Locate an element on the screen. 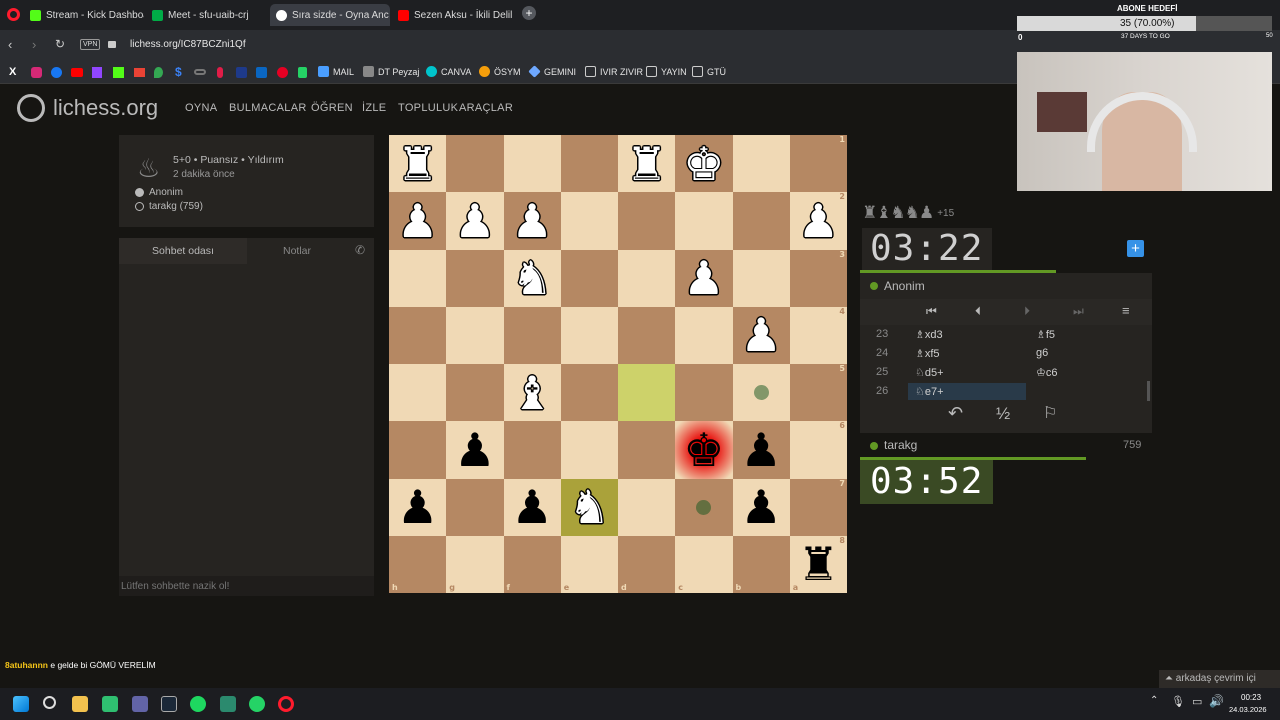 Image resolution: width=1280 pixels, height=720 pixels. url-field: lichess.org/IC87BCZni1Qf is located at coordinates (188, 44).